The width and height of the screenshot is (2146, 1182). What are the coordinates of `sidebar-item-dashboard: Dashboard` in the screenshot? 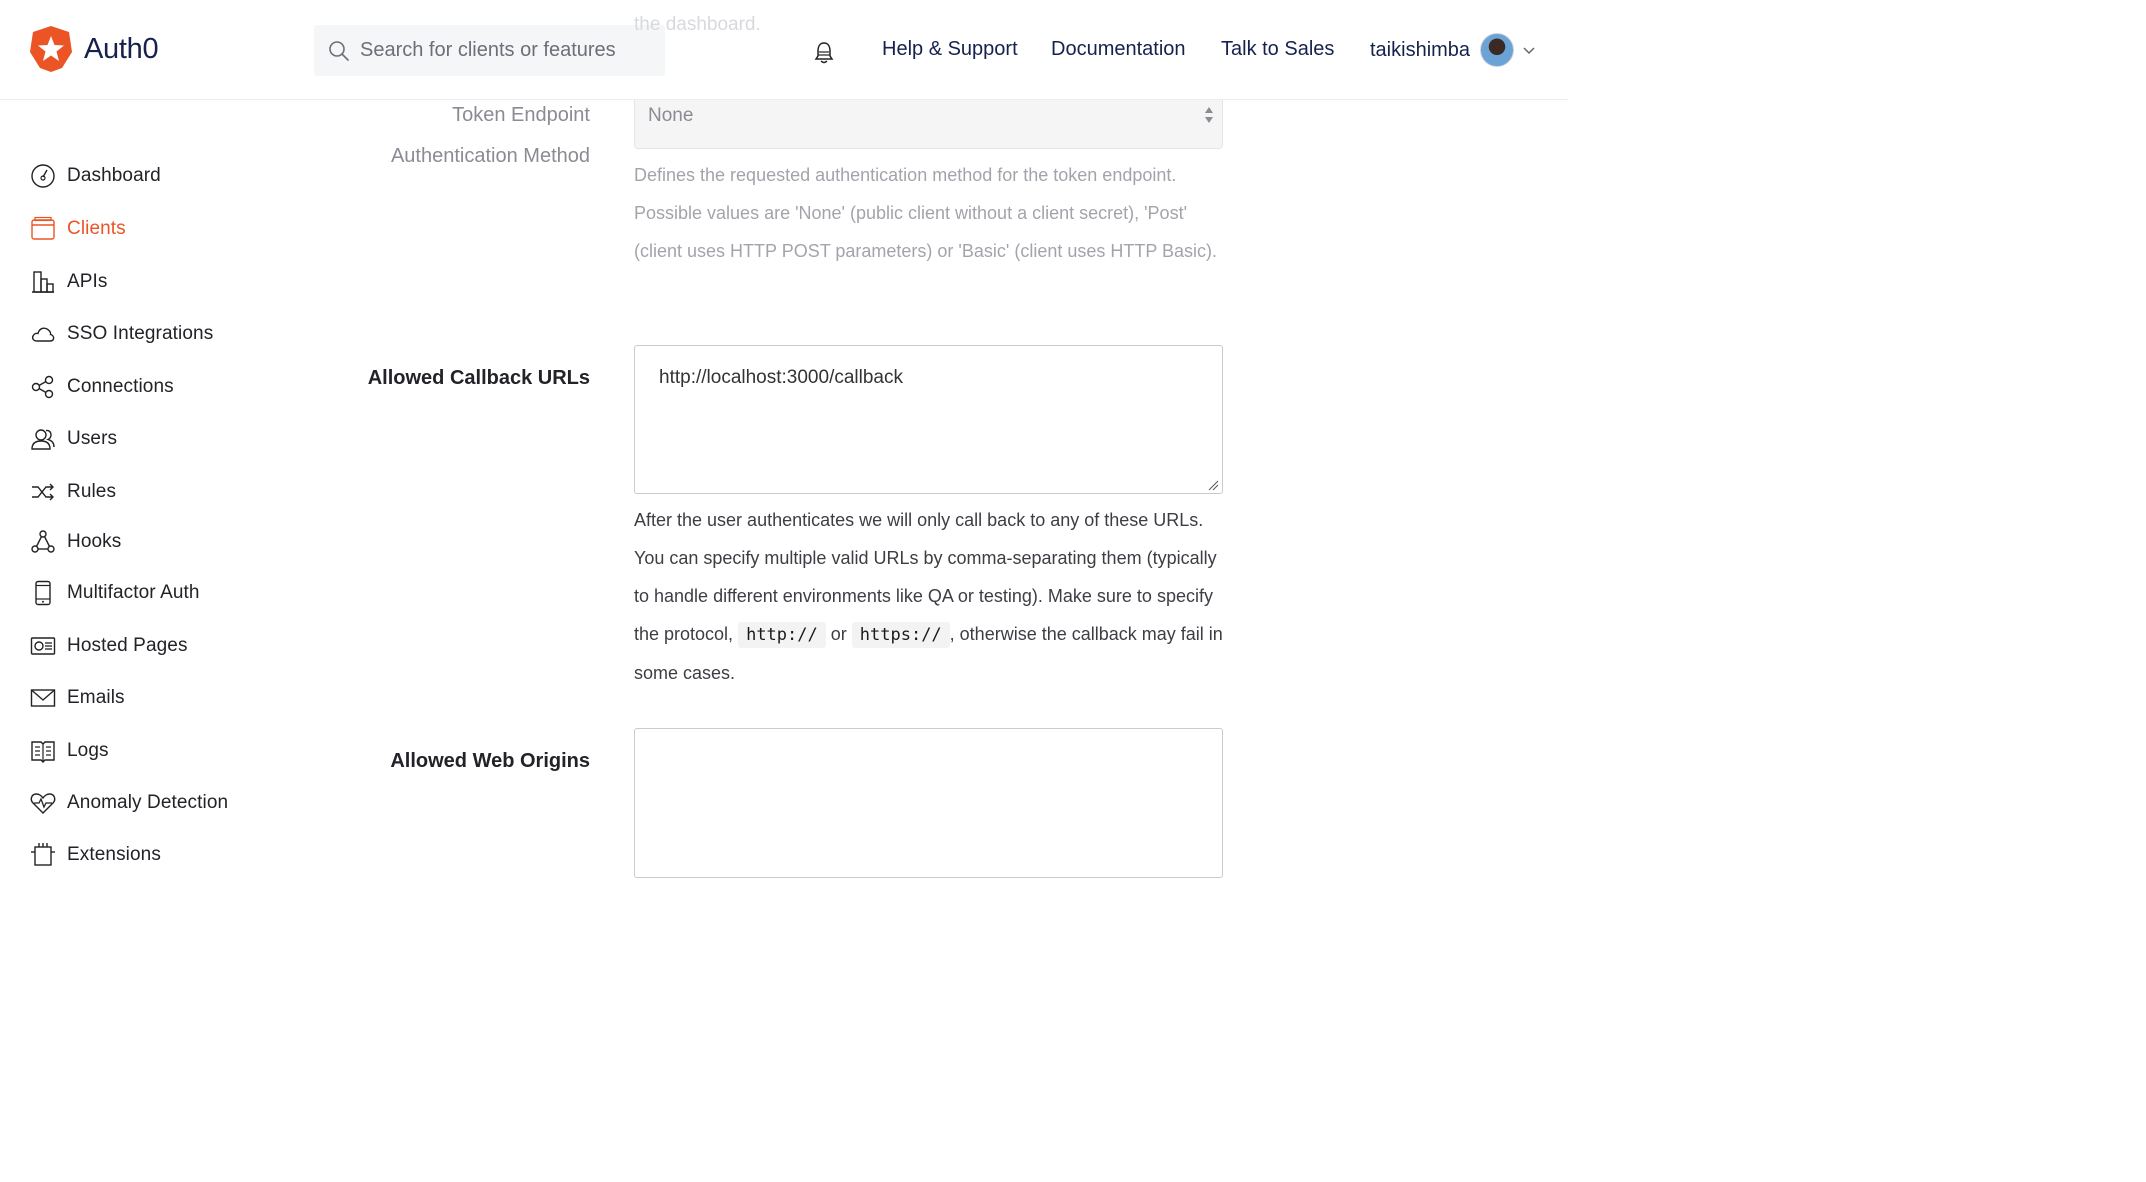 It's located at (95, 176).